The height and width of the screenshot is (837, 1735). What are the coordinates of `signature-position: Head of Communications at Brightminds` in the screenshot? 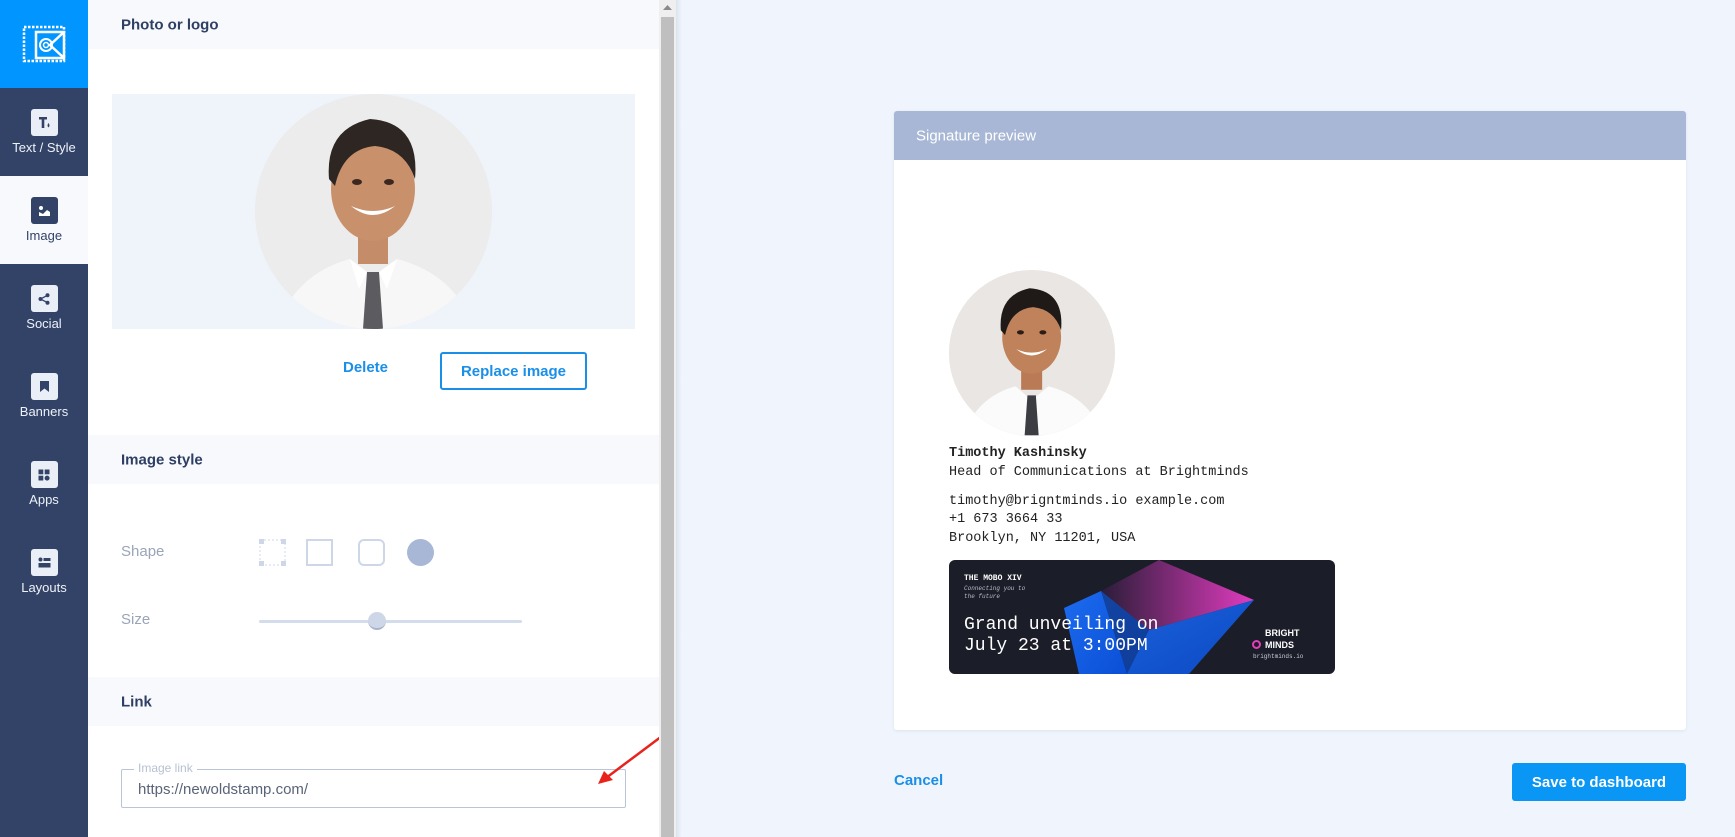 It's located at (1099, 472).